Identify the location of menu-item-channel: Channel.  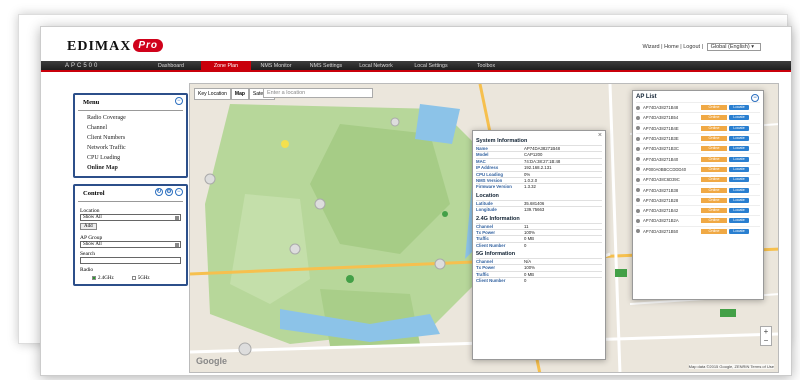
(130, 128).